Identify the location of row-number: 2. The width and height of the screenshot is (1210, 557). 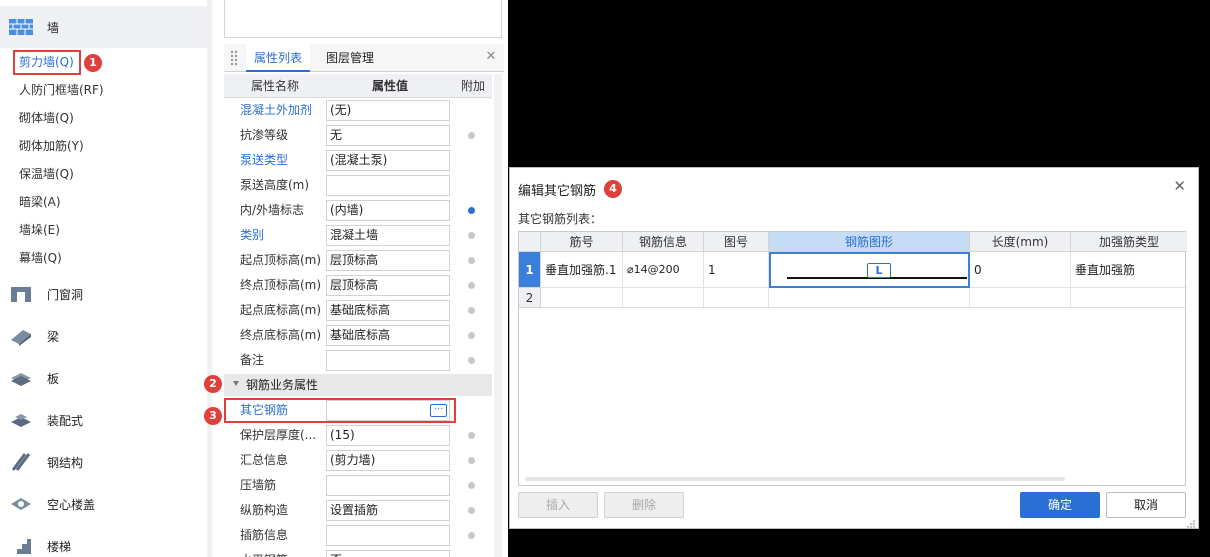
(530, 298).